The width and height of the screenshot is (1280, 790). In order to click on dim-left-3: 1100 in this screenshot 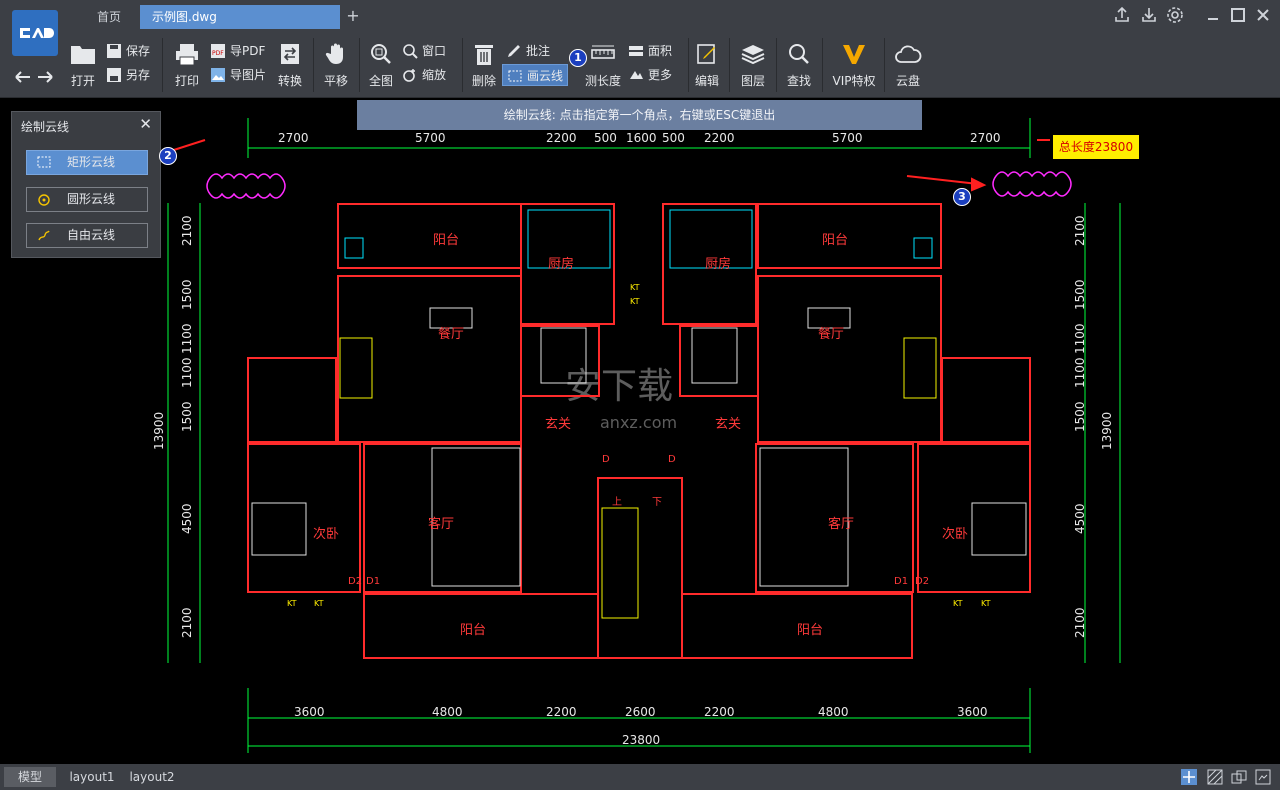, I will do `click(187, 338)`.